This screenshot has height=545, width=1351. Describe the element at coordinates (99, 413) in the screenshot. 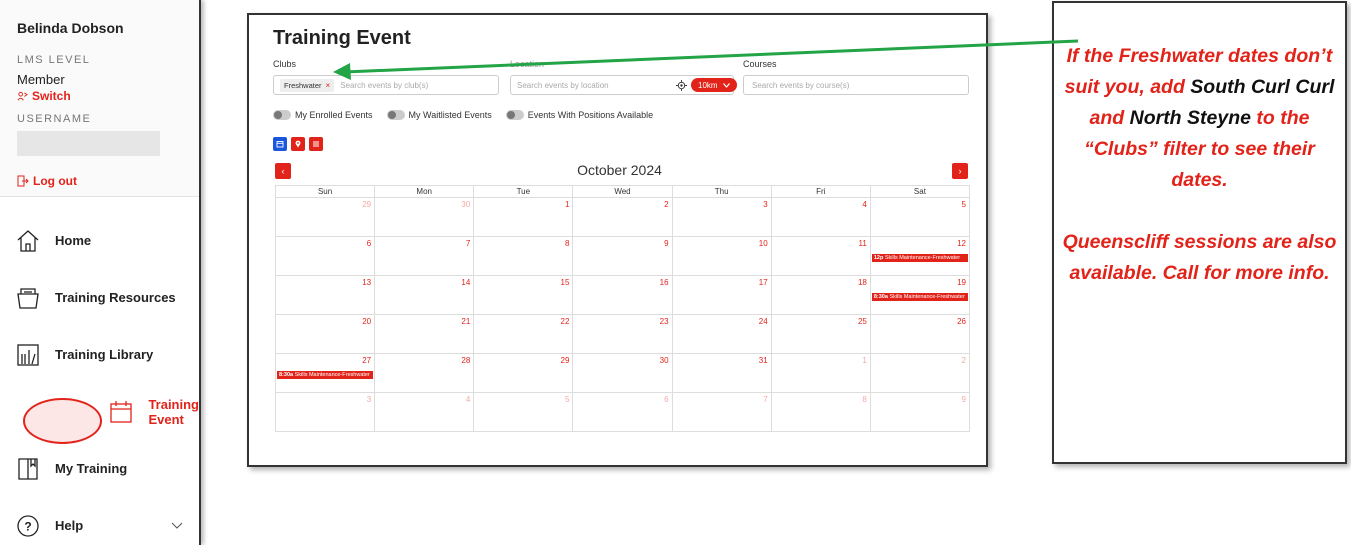

I see `sidebar-item-training-event: Training Event` at that location.